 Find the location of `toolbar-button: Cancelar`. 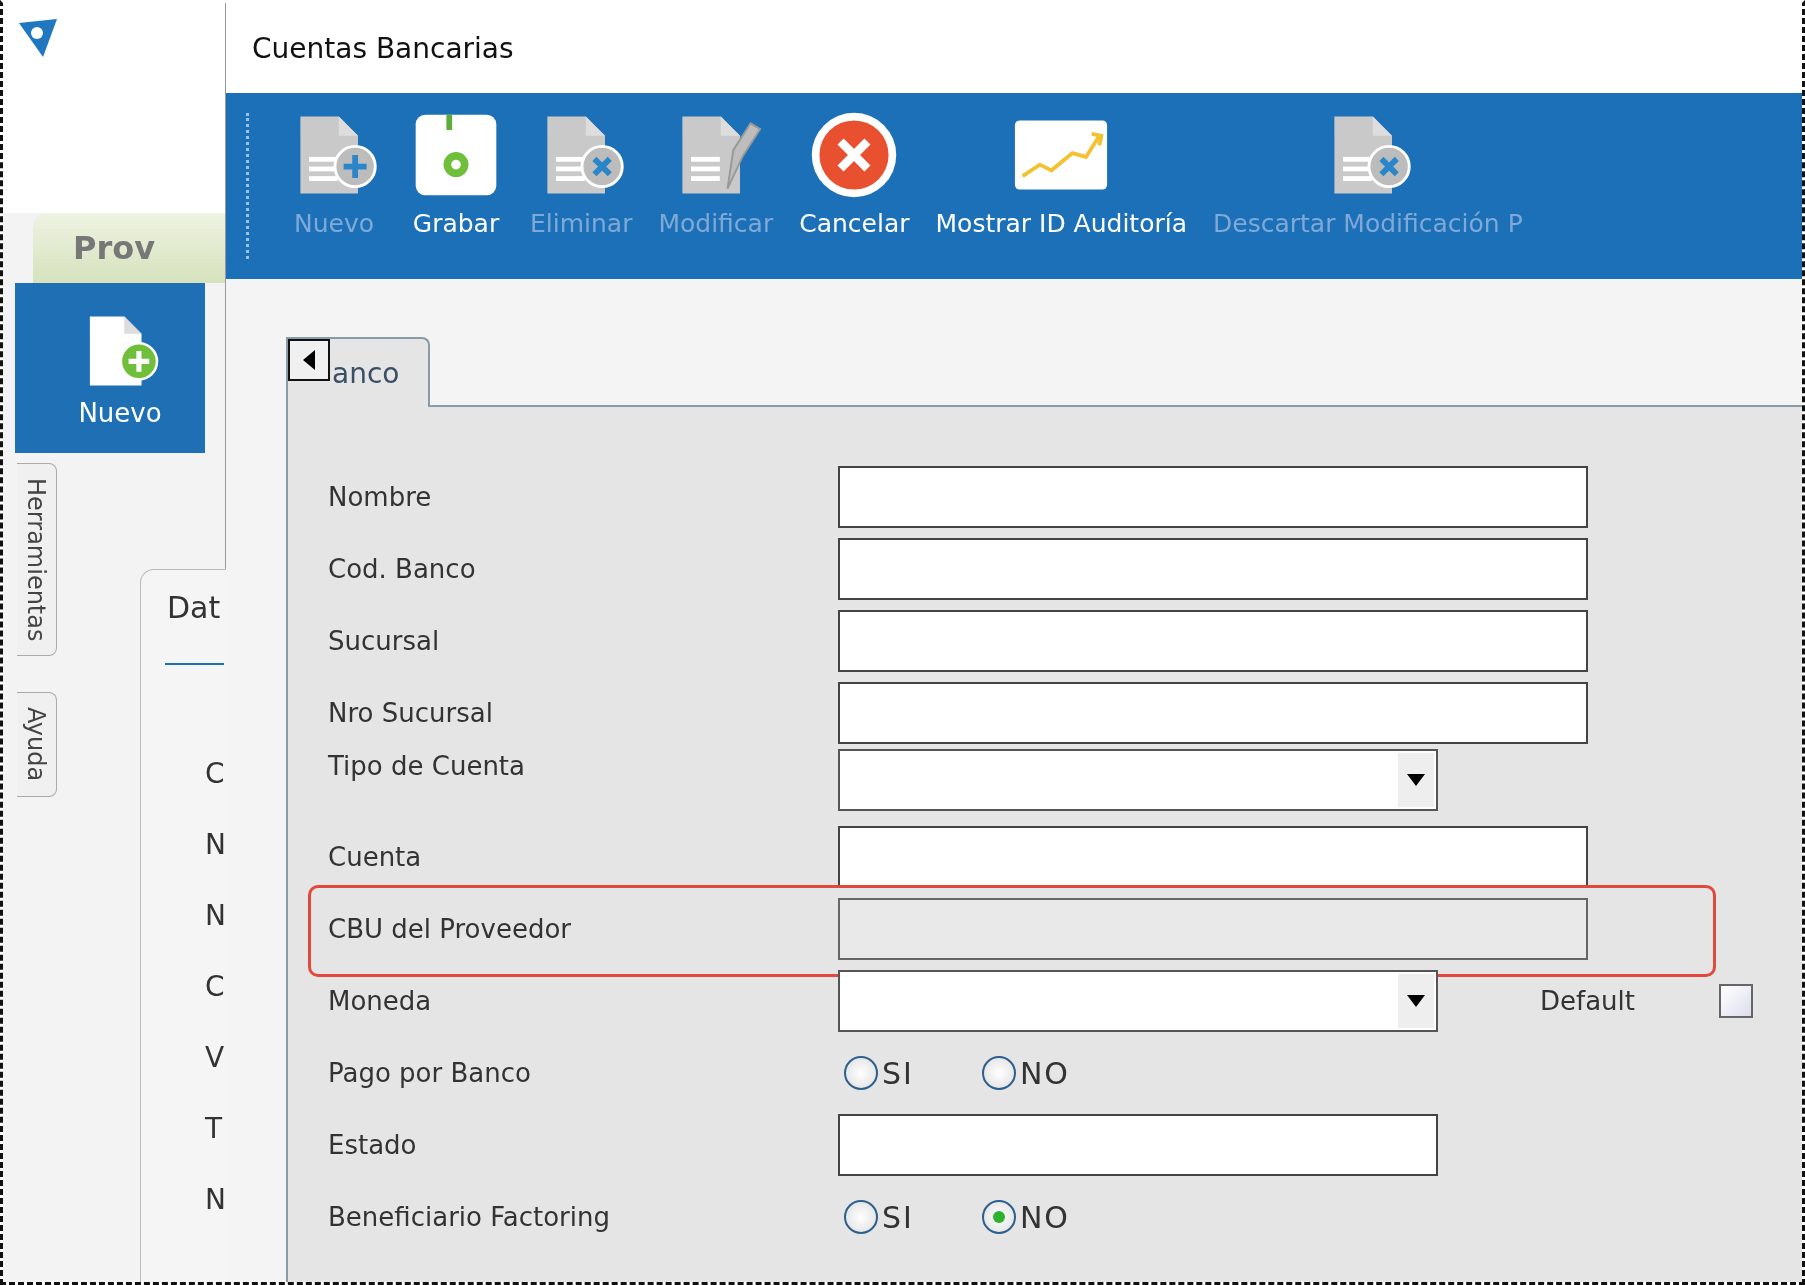

toolbar-button: Cancelar is located at coordinates (854, 172).